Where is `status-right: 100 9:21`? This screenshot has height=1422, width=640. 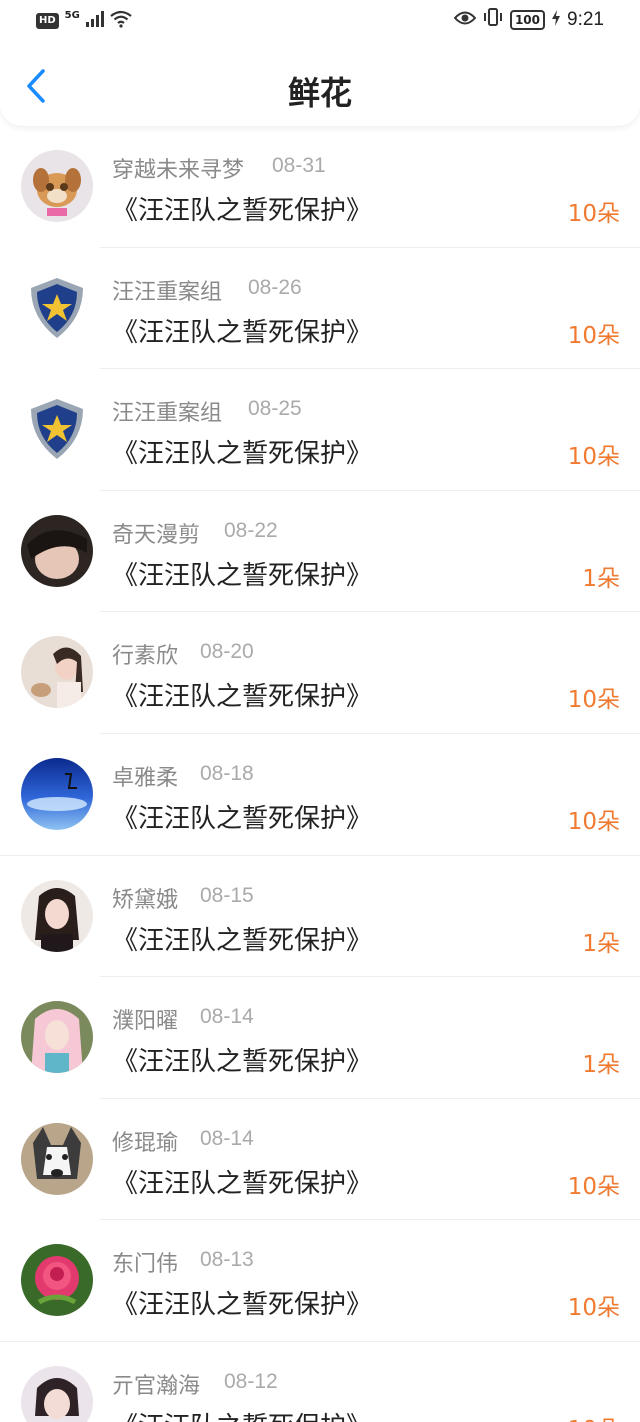 status-right: 100 9:21 is located at coordinates (528, 19).